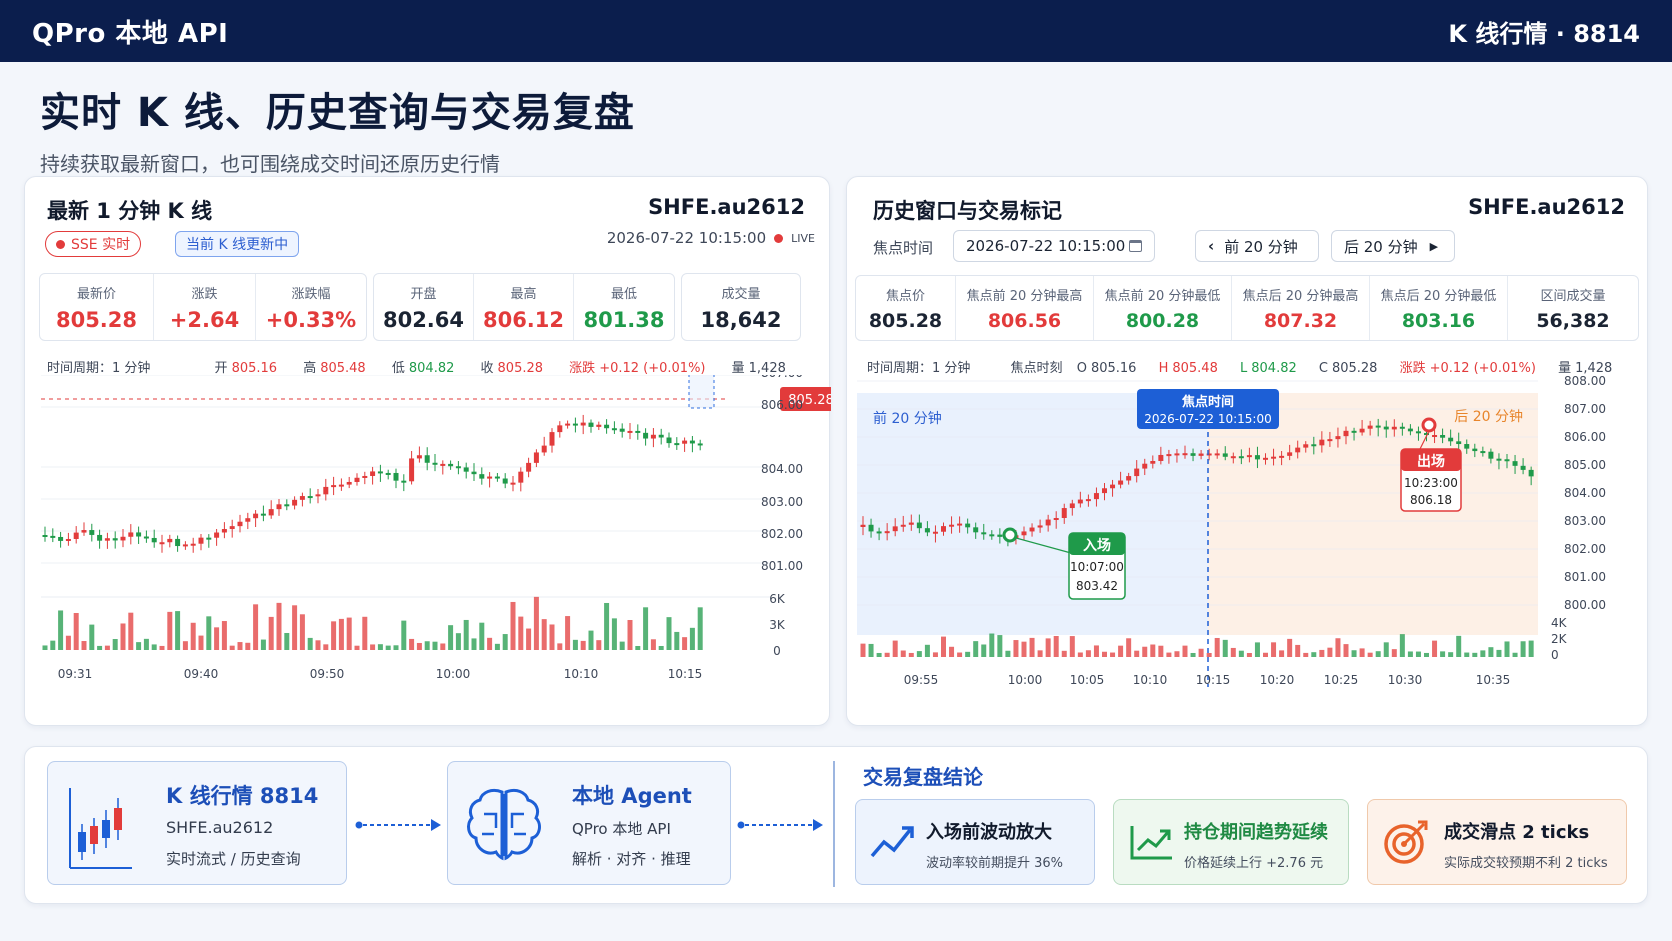 This screenshot has height=941, width=1672. I want to click on time-tick: 10:35, so click(1493, 680).